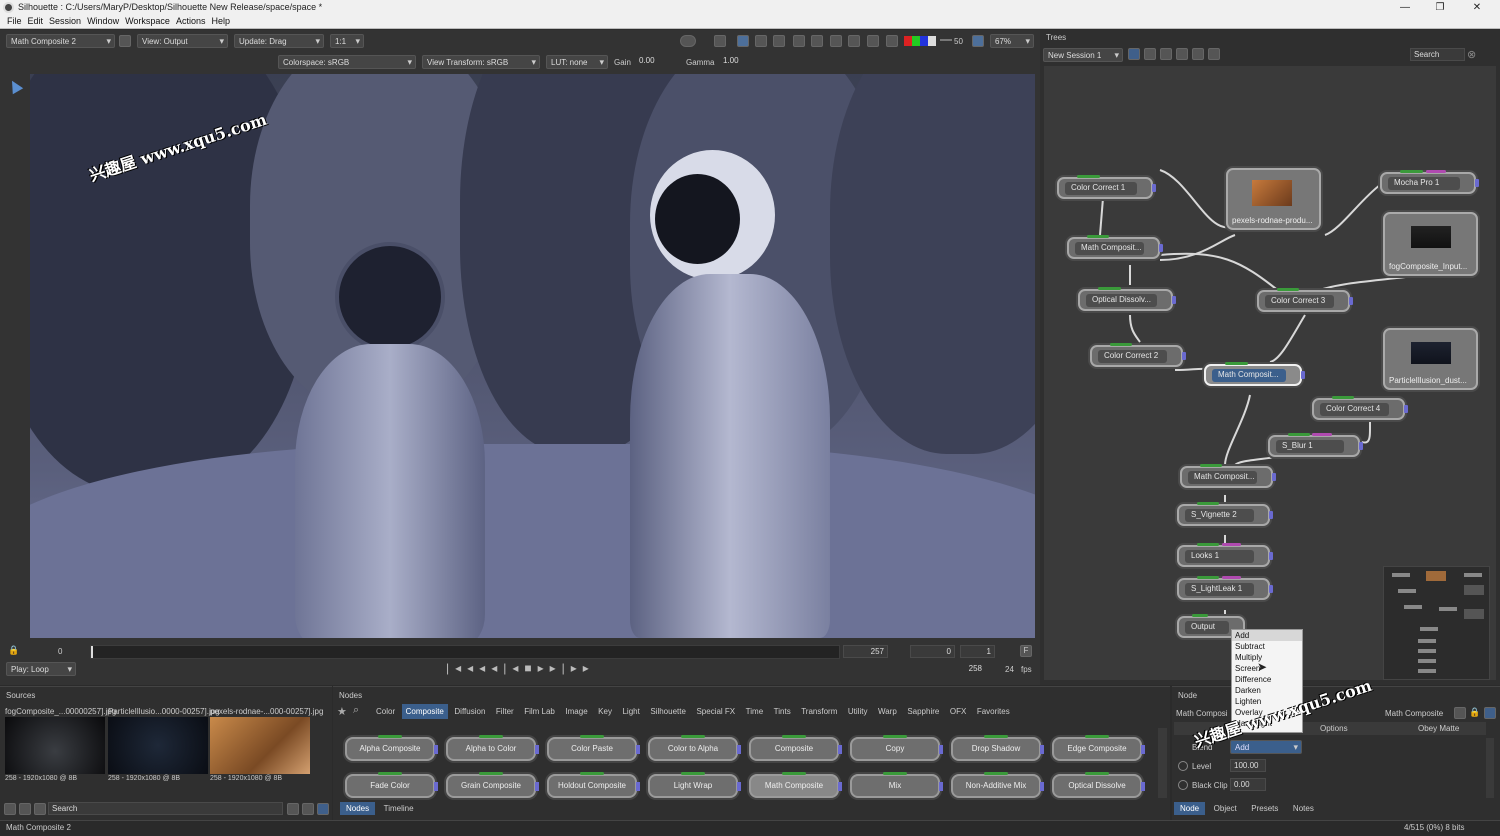 This screenshot has width=1500, height=836. Describe the element at coordinates (1490, 768) in the screenshot. I see `properties-scrollbar` at that location.